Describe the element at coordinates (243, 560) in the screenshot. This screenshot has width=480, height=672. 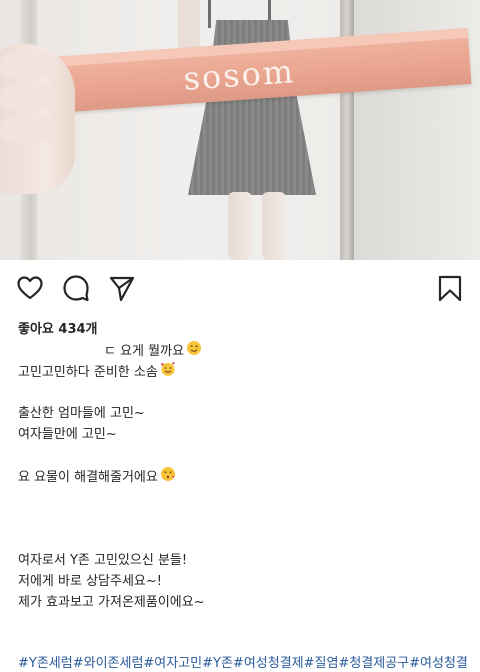
I see `caption-line: 여자로서 Y존 고민있으신 분들!` at that location.